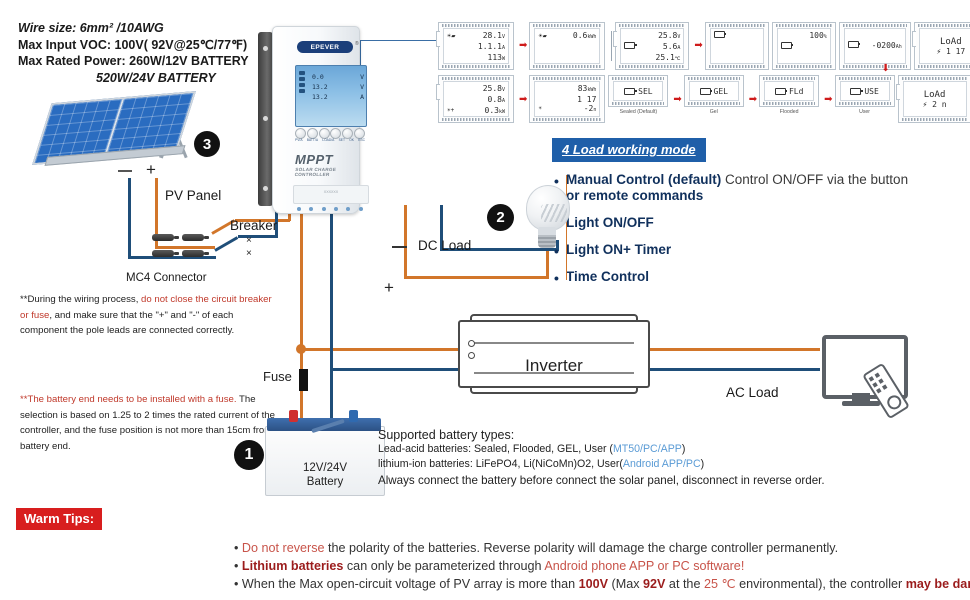 The image size is (970, 600). Describe the element at coordinates (820, 584) in the screenshot. I see `tip3-g: environmental), the controller` at that location.